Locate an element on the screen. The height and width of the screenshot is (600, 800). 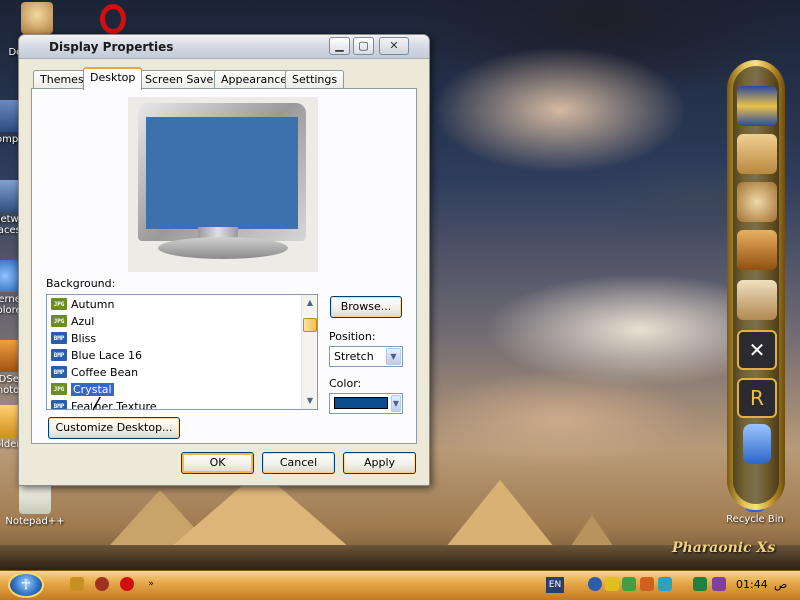
monitor-preview is located at coordinates (223, 184).